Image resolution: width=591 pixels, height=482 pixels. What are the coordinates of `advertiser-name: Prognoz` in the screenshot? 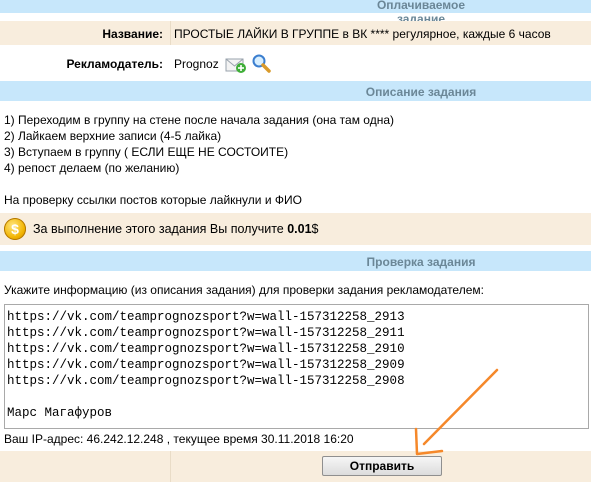 It's located at (196, 64).